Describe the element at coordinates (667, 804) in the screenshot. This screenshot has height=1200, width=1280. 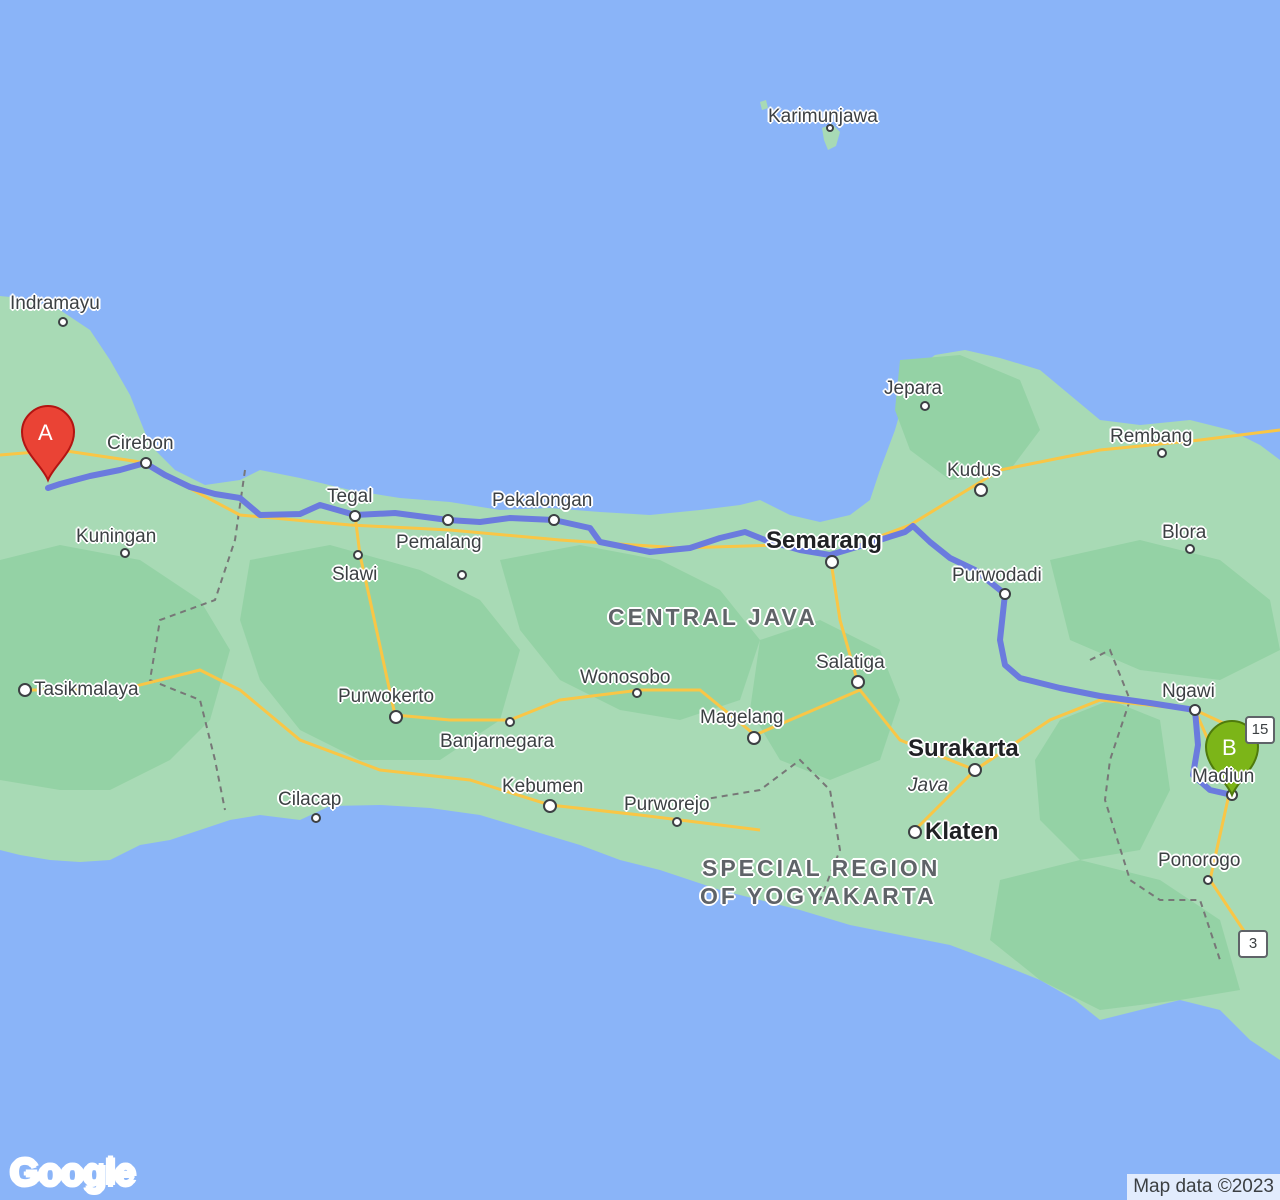
I see `label-purworejo: Purworejo` at that location.